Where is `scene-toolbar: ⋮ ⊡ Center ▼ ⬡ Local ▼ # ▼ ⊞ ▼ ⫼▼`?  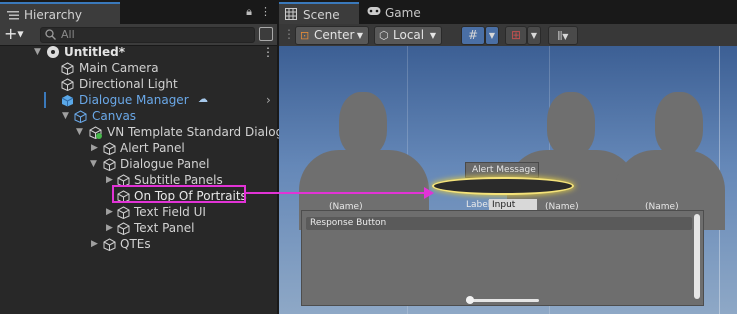 scene-toolbar: ⋮ ⊡ Center ▼ ⬡ Local ▼ # ▼ ⊞ ▼ ⫼▼ is located at coordinates (508, 35).